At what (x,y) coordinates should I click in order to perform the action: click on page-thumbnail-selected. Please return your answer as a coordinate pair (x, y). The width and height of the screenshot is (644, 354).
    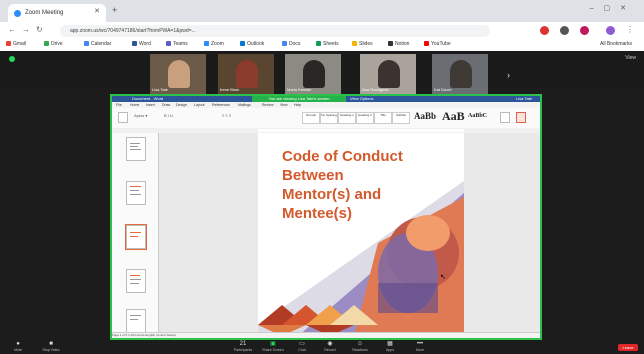
    Looking at the image, I should click on (136, 237).